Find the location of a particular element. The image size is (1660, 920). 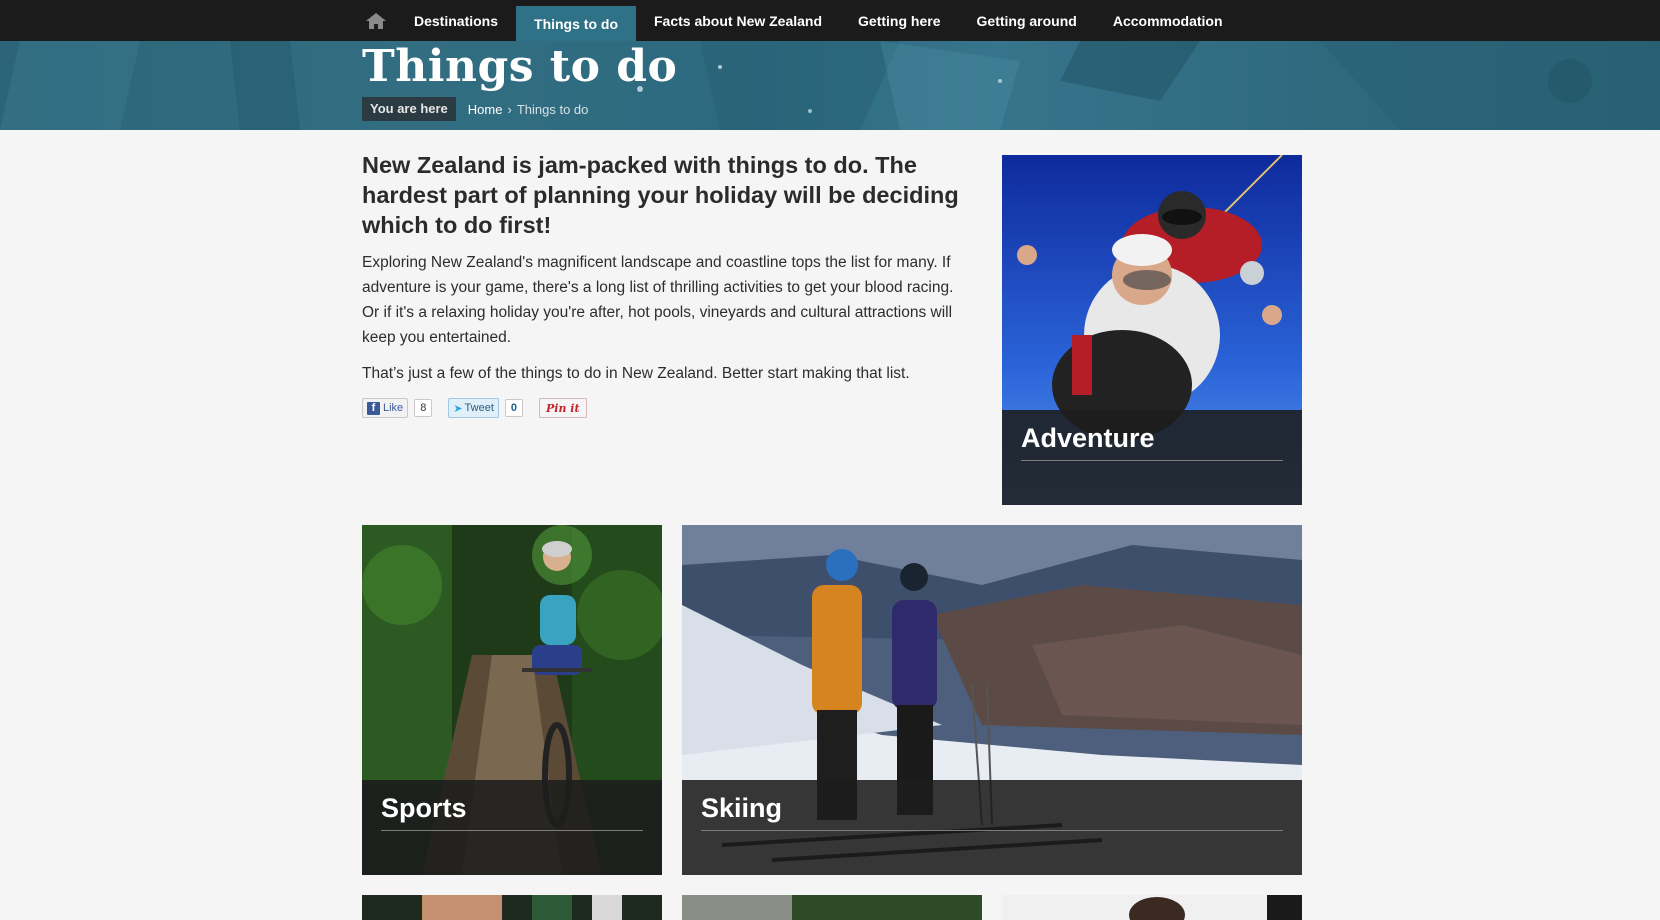

partial-card-people is located at coordinates (1152, 907).